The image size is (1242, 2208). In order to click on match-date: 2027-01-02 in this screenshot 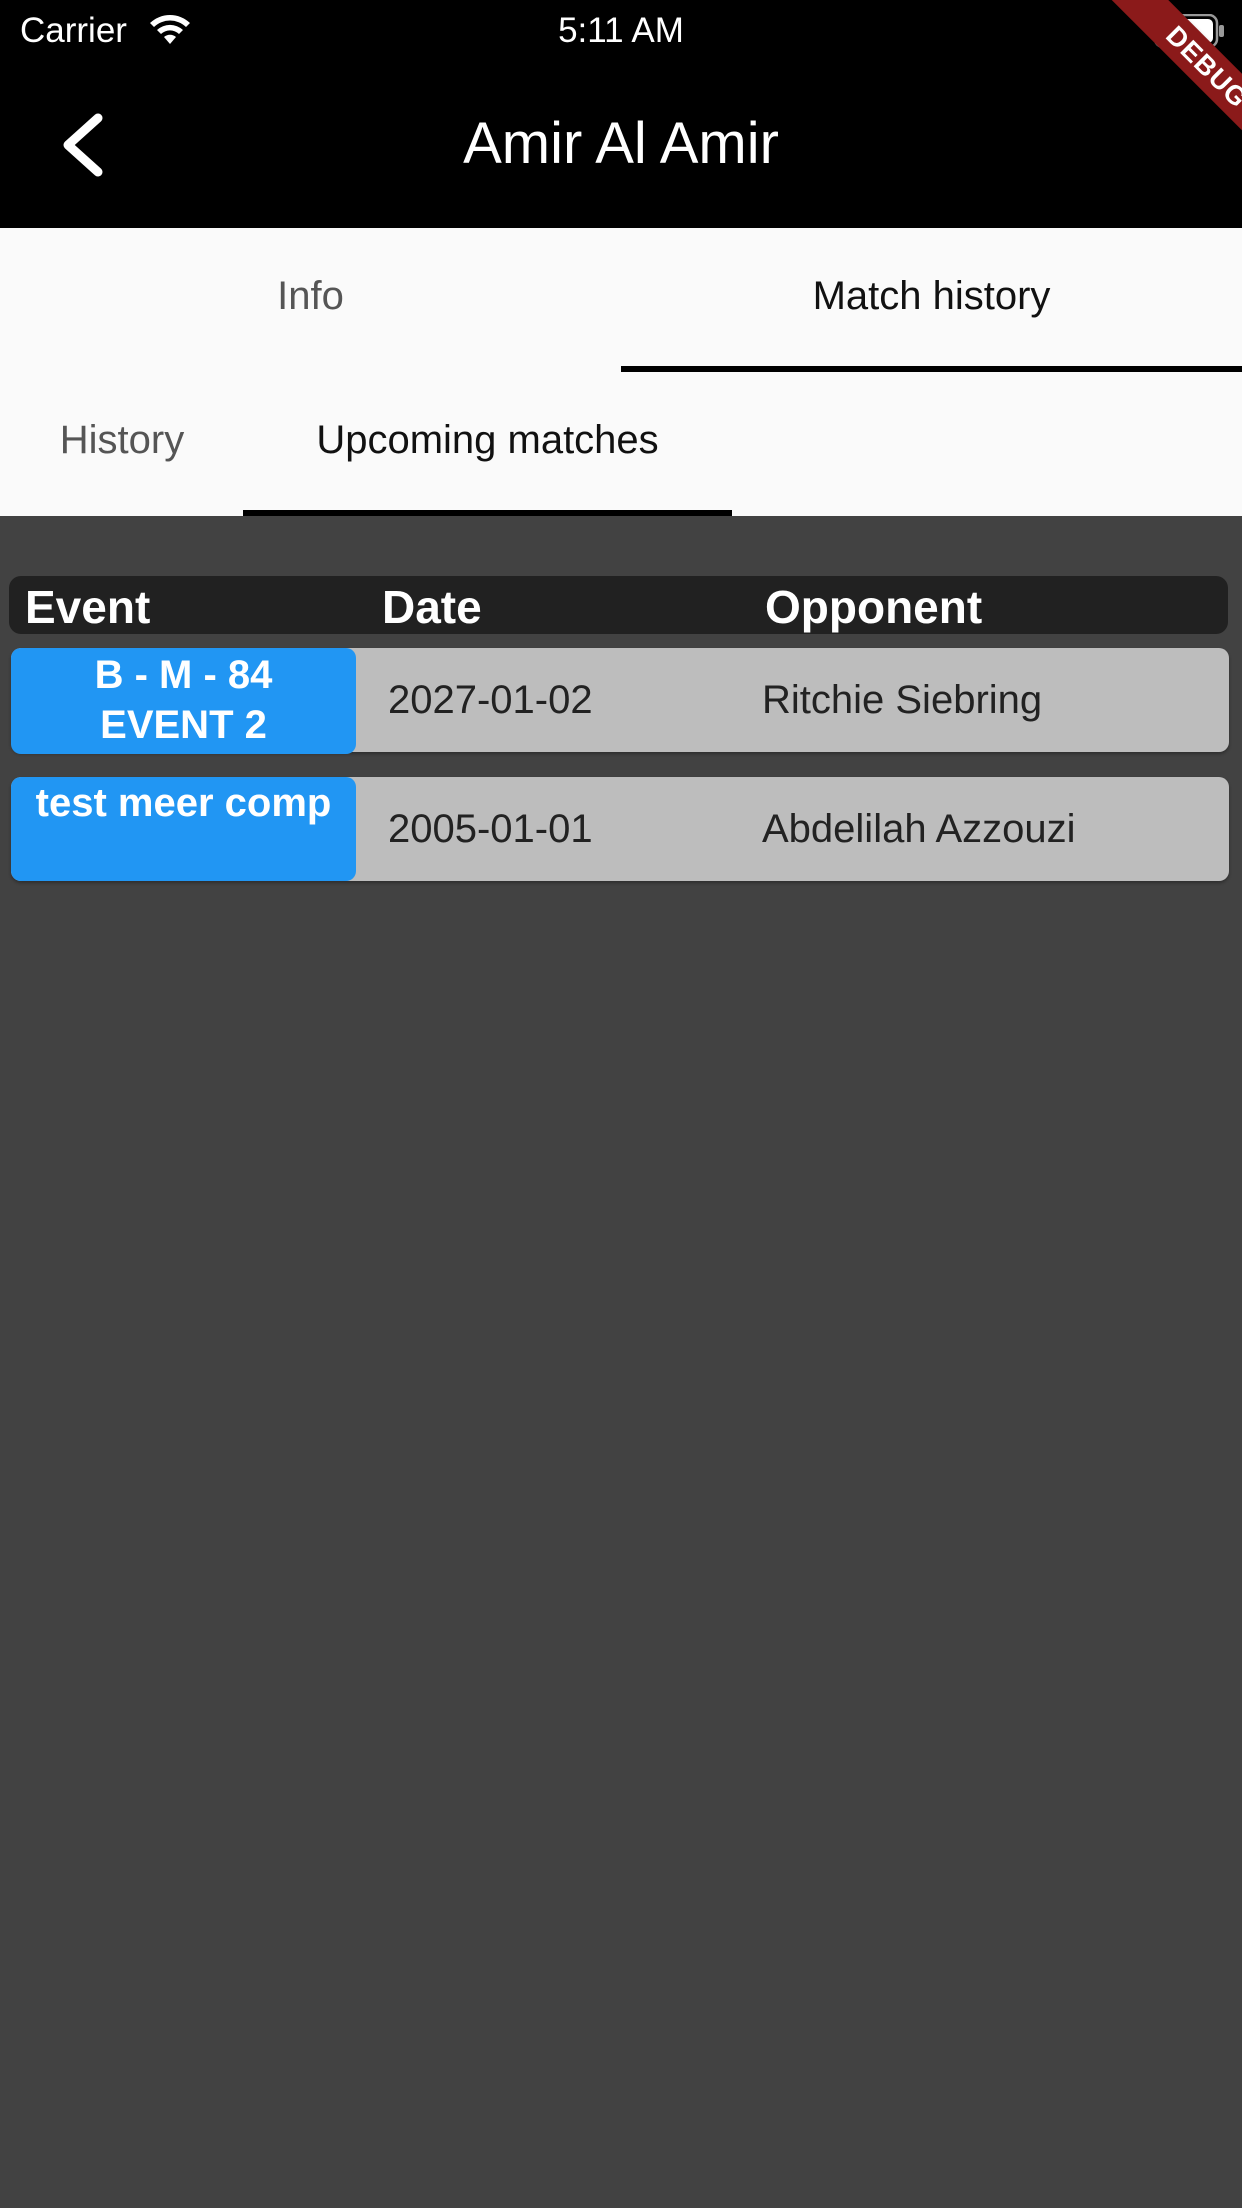, I will do `click(490, 700)`.